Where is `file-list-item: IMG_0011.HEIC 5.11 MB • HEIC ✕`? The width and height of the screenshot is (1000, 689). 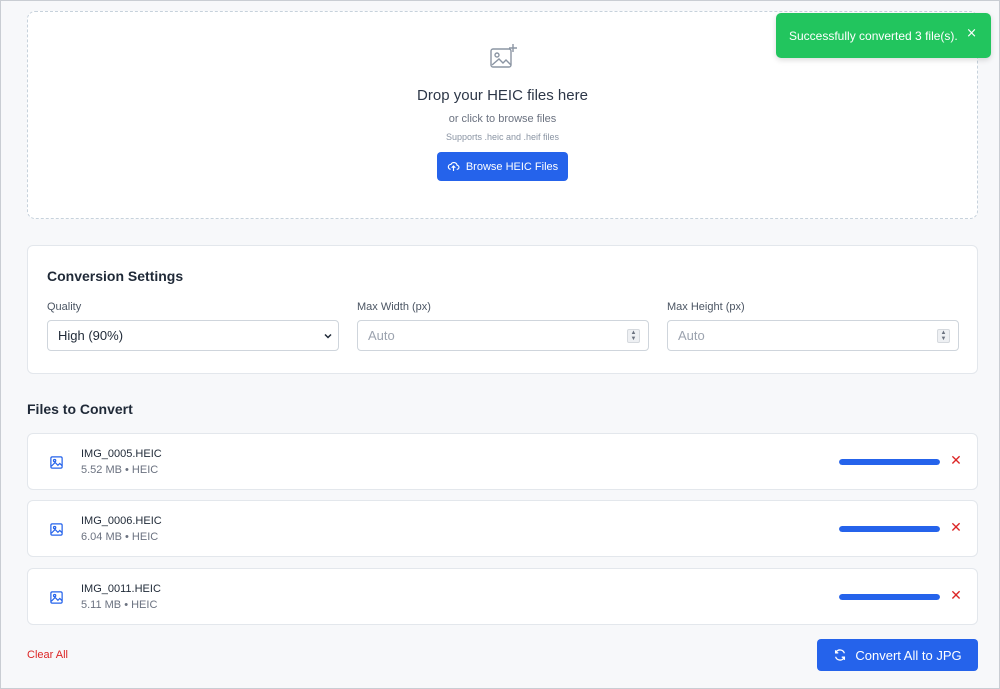 file-list-item: IMG_0011.HEIC 5.11 MB • HEIC ✕ is located at coordinates (502, 596).